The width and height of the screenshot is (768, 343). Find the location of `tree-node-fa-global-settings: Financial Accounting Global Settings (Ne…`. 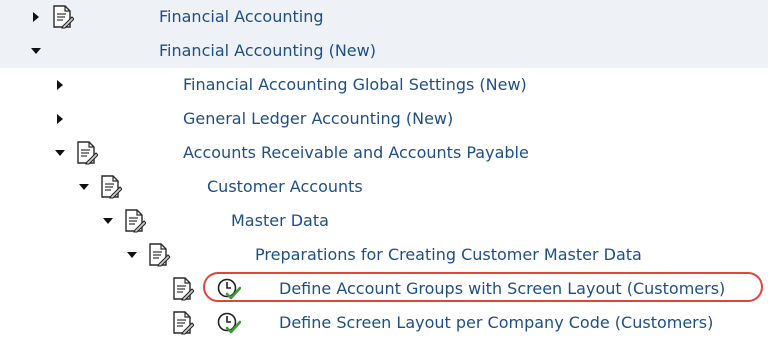

tree-node-fa-global-settings: Financial Accounting Global Settings (Ne… is located at coordinates (384, 85).